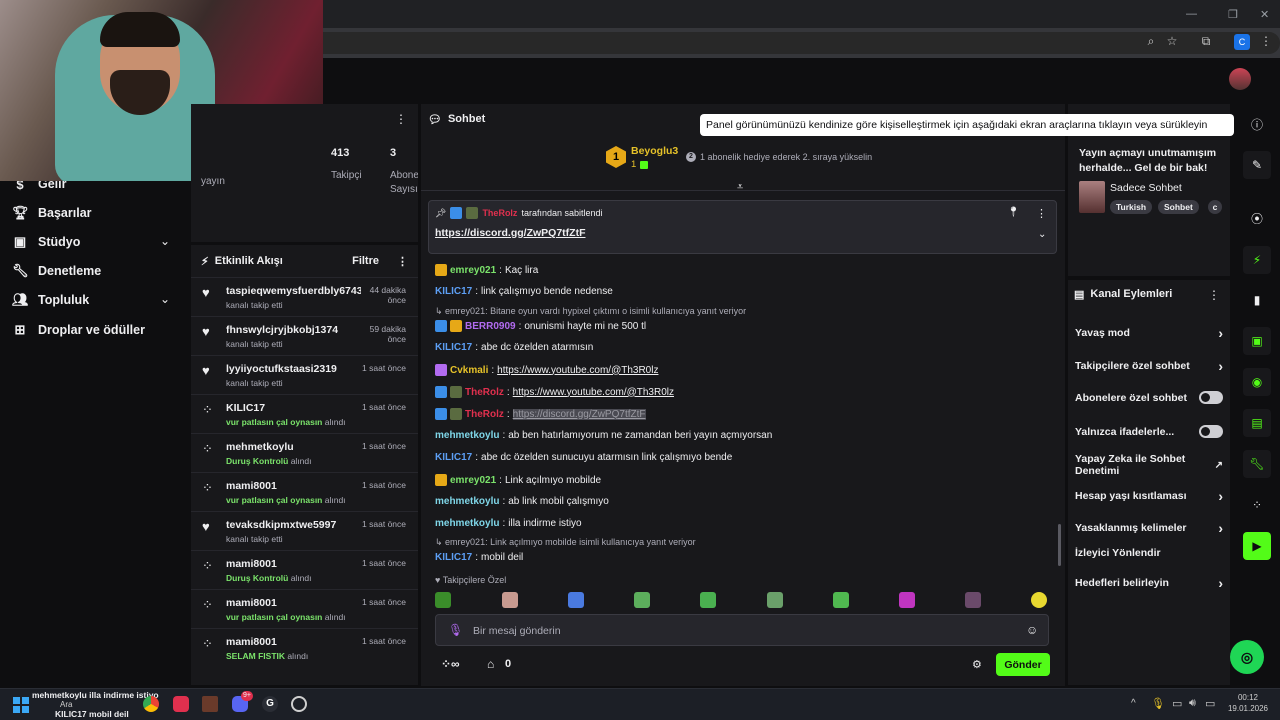 The width and height of the screenshot is (1280, 720). What do you see at coordinates (654, 151) in the screenshot?
I see `leaderboard-name: Beyoglu3` at bounding box center [654, 151].